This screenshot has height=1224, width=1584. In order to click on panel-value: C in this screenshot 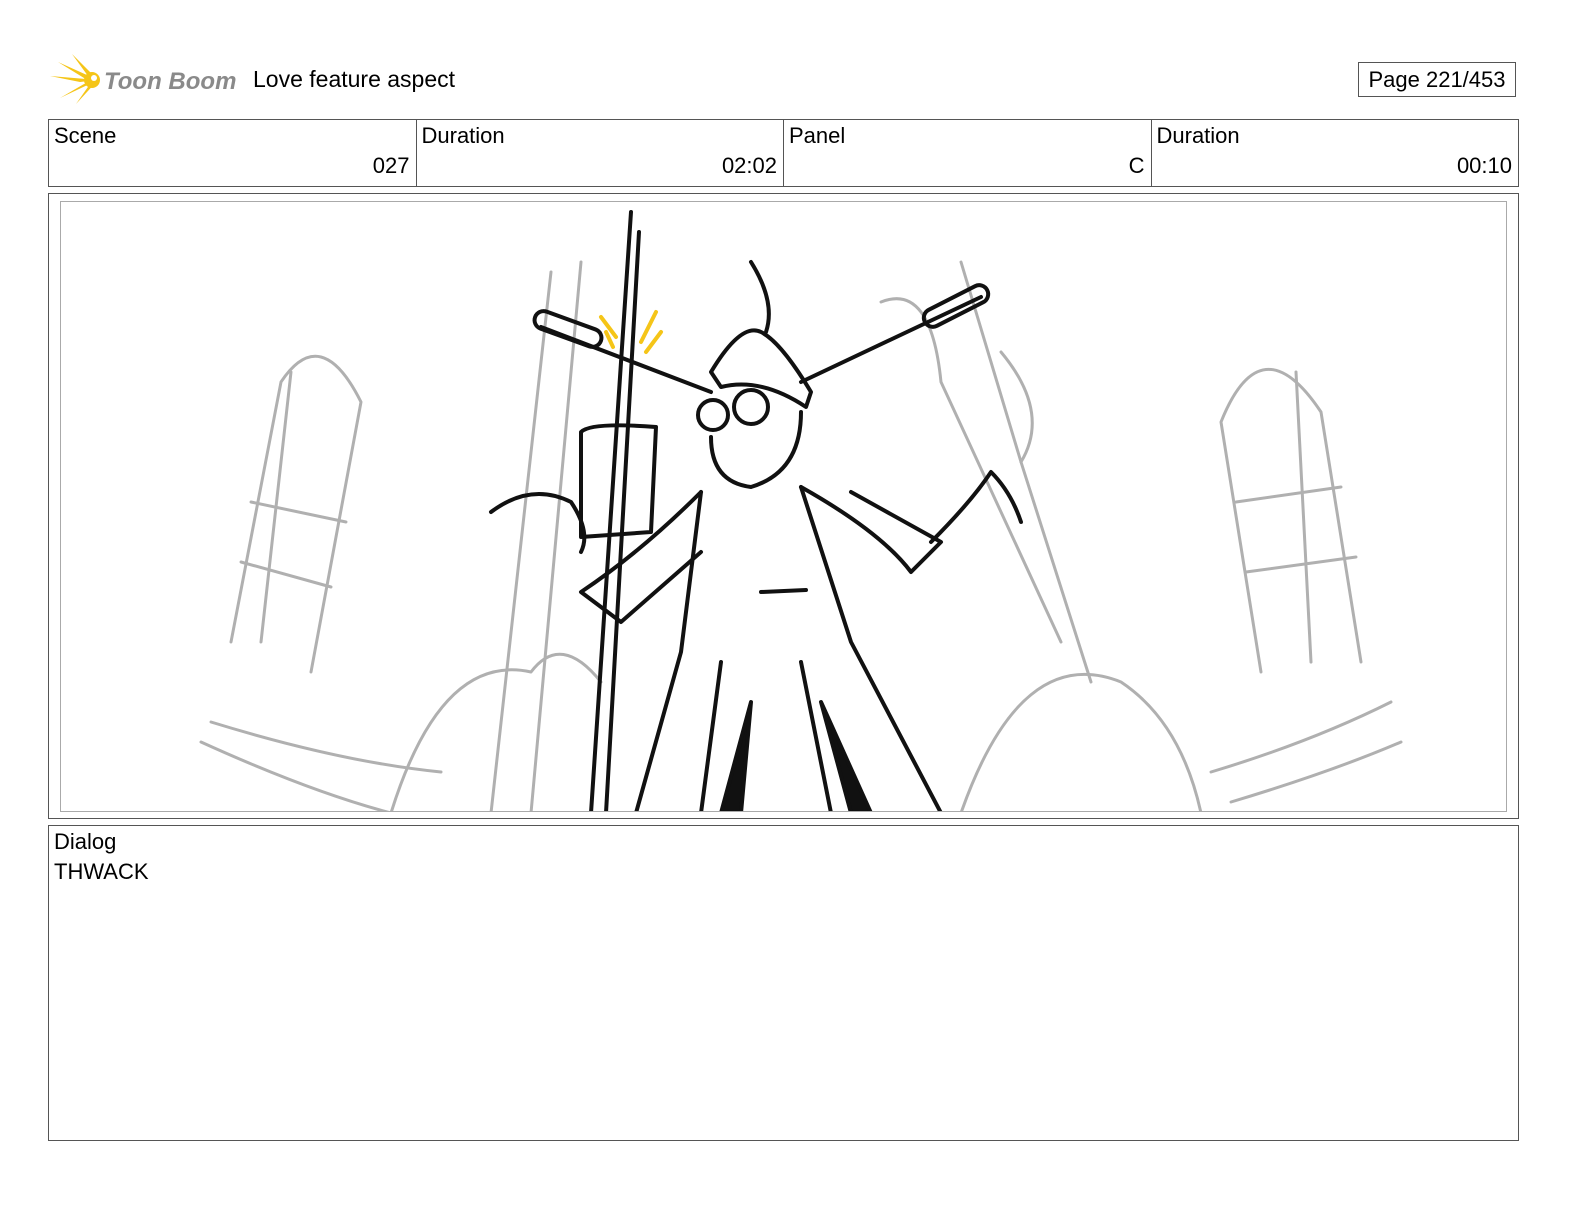, I will do `click(1136, 165)`.